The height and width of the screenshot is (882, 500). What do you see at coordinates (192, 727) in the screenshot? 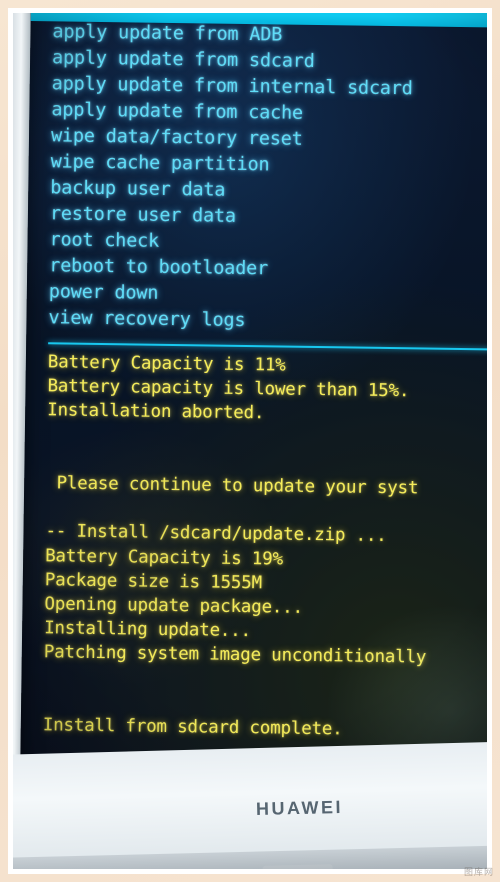
I see `log-line: Install from sdcard complete.` at bounding box center [192, 727].